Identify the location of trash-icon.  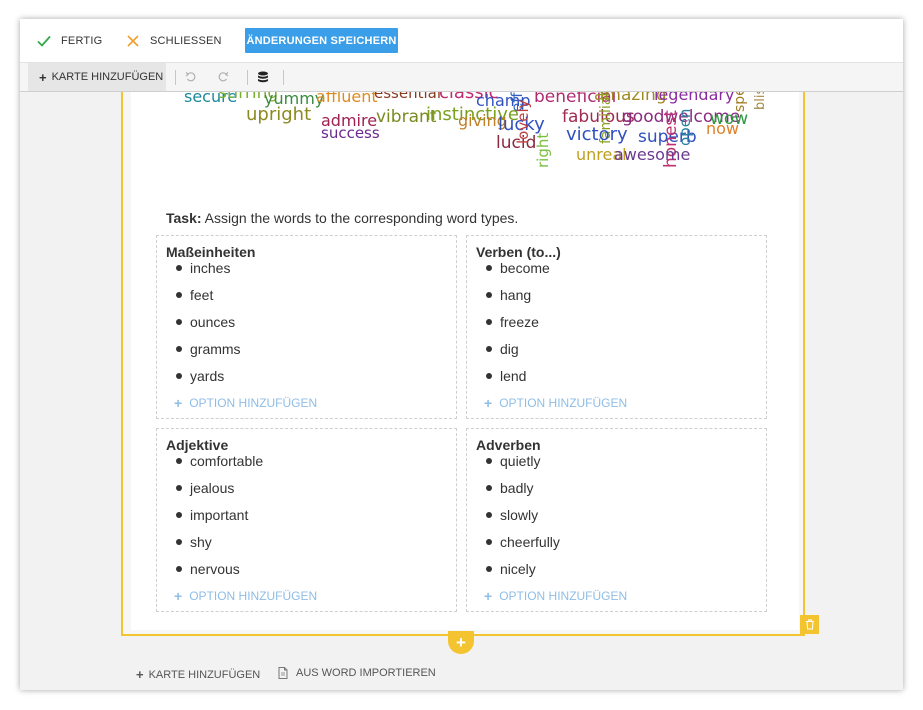
(809, 624).